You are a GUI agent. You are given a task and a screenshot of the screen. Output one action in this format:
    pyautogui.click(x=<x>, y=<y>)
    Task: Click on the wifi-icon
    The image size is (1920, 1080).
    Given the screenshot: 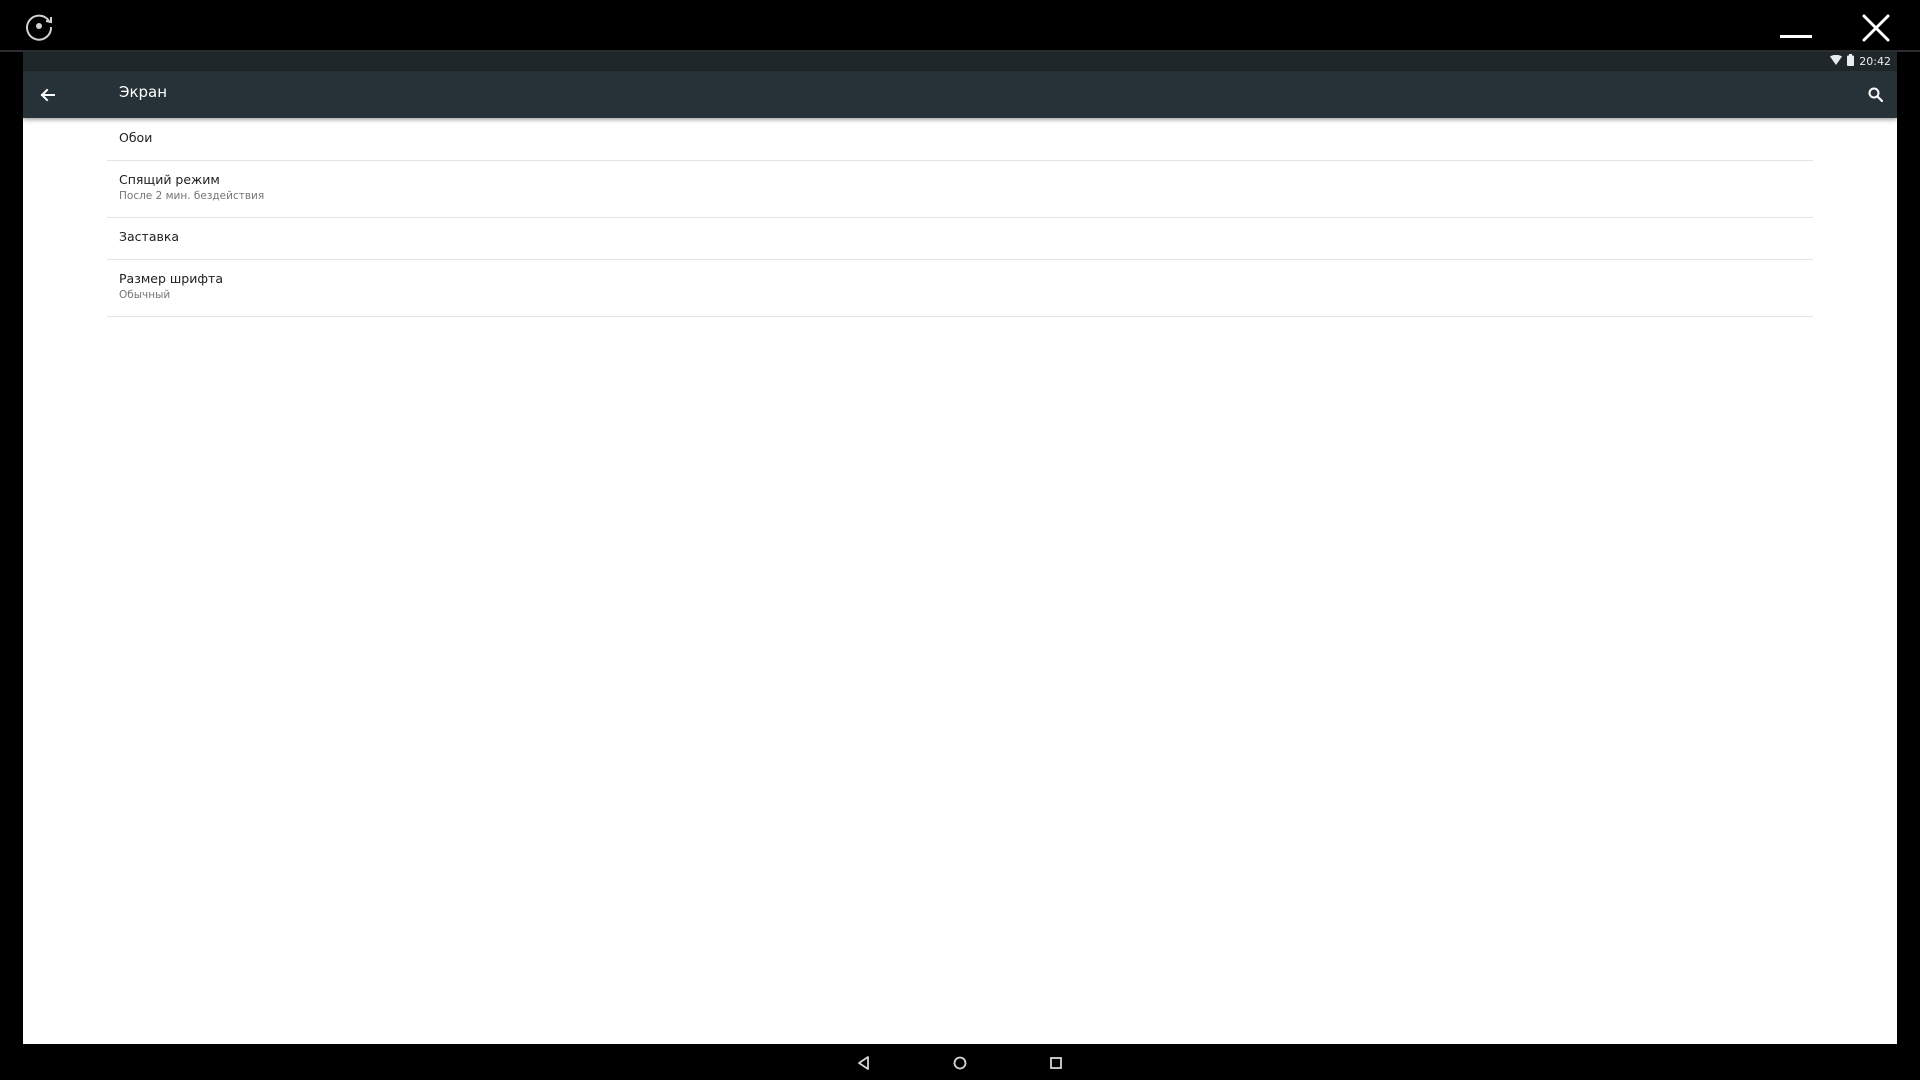 What is the action you would take?
    pyautogui.click(x=1836, y=61)
    